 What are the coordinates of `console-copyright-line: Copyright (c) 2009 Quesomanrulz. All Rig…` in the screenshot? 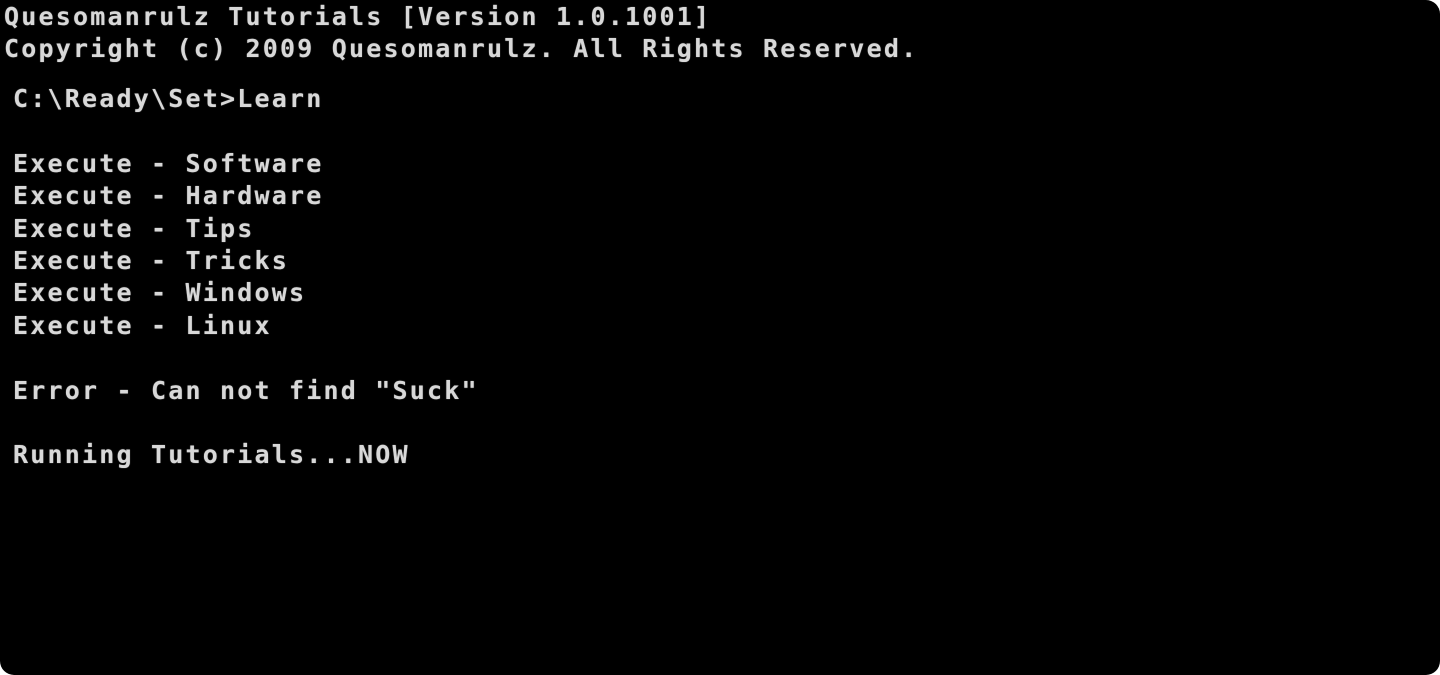 It's located at (461, 48).